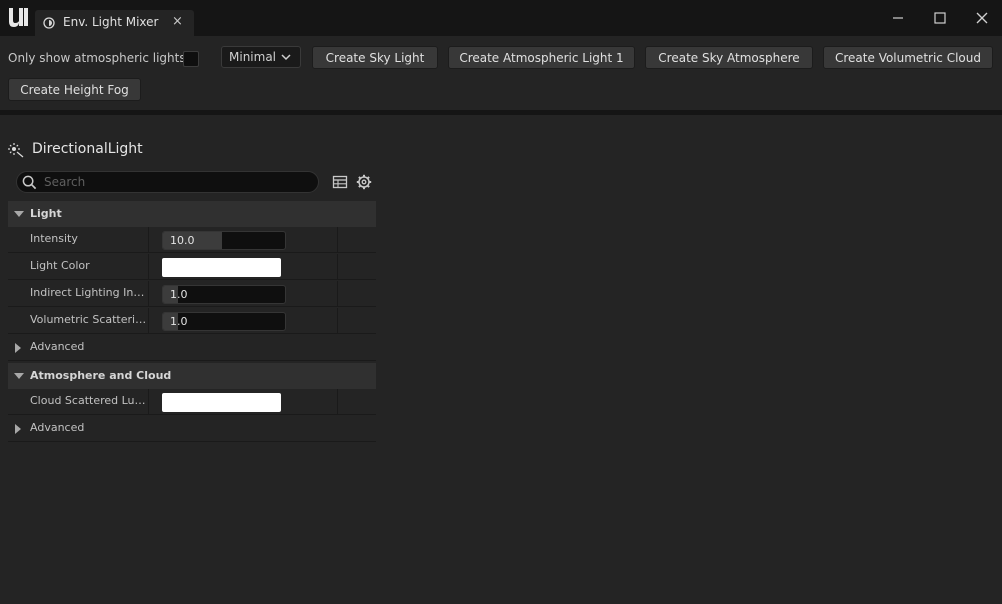  What do you see at coordinates (729, 57) in the screenshot?
I see `create-sky-atmosphere-button: Create Sky Atmosphere` at bounding box center [729, 57].